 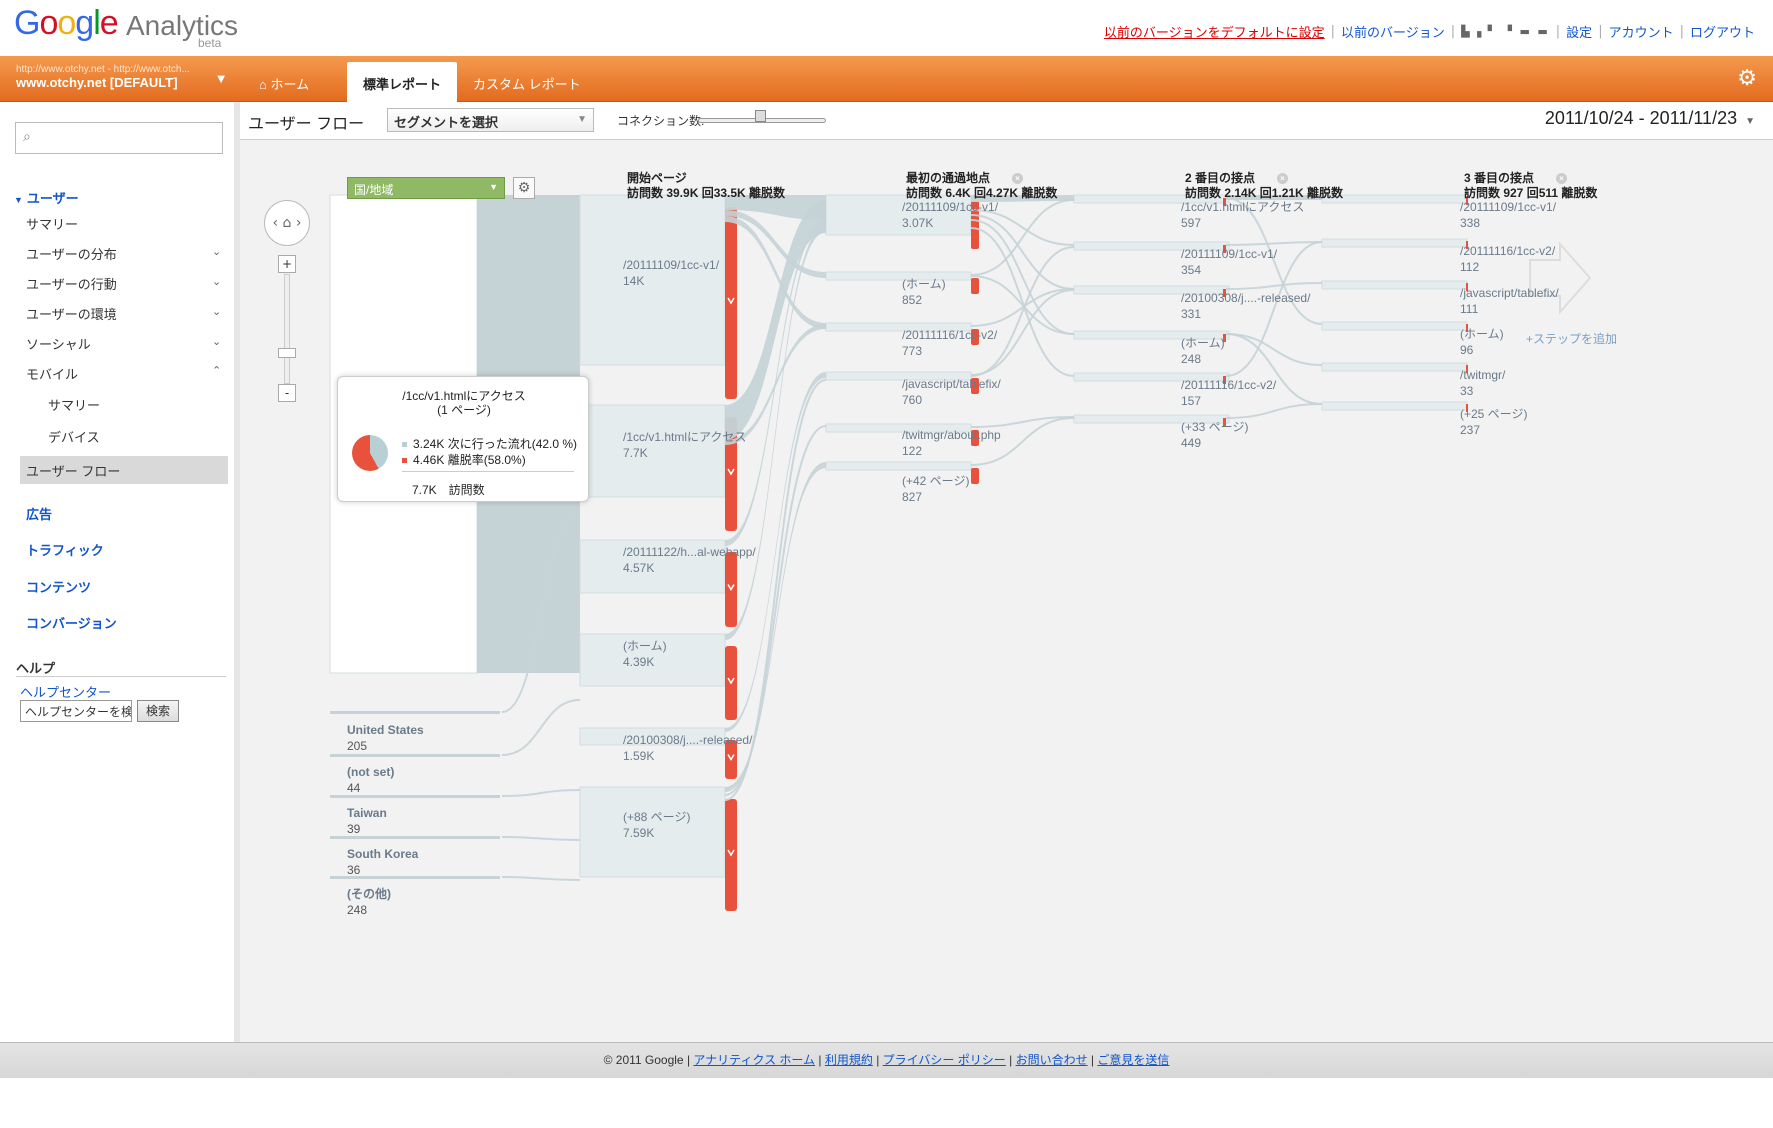 I want to click on start-node-label: /1cc/v1.htmlにアクセス 7.7K, so click(x=684, y=445).